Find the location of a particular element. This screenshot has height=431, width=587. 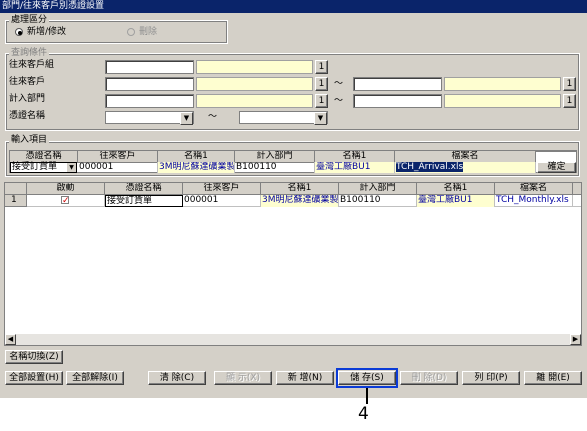

grid-cell-active: ✓ is located at coordinates (66, 201).